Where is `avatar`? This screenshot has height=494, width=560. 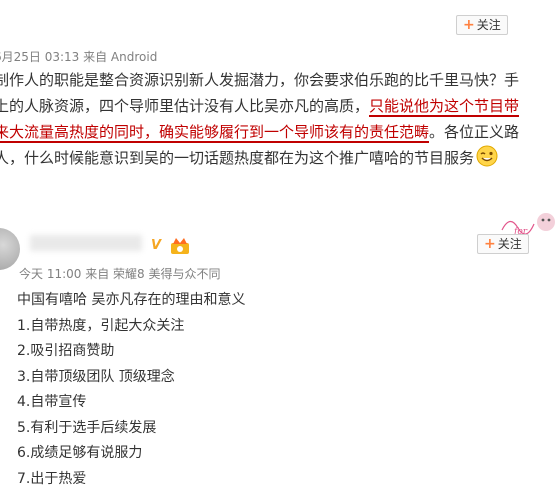
avatar is located at coordinates (10, 249).